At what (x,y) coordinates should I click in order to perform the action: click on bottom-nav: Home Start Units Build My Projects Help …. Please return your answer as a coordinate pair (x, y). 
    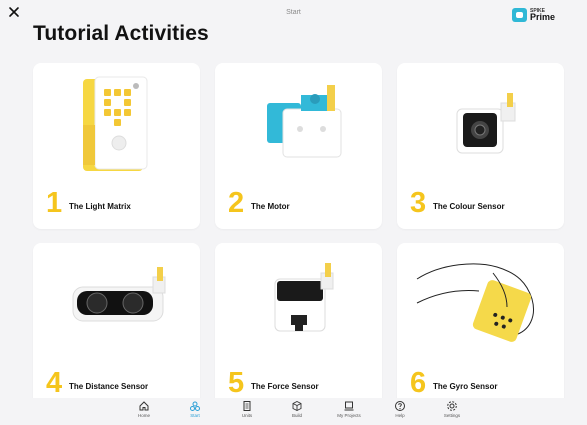
    Looking at the image, I should click on (293, 411).